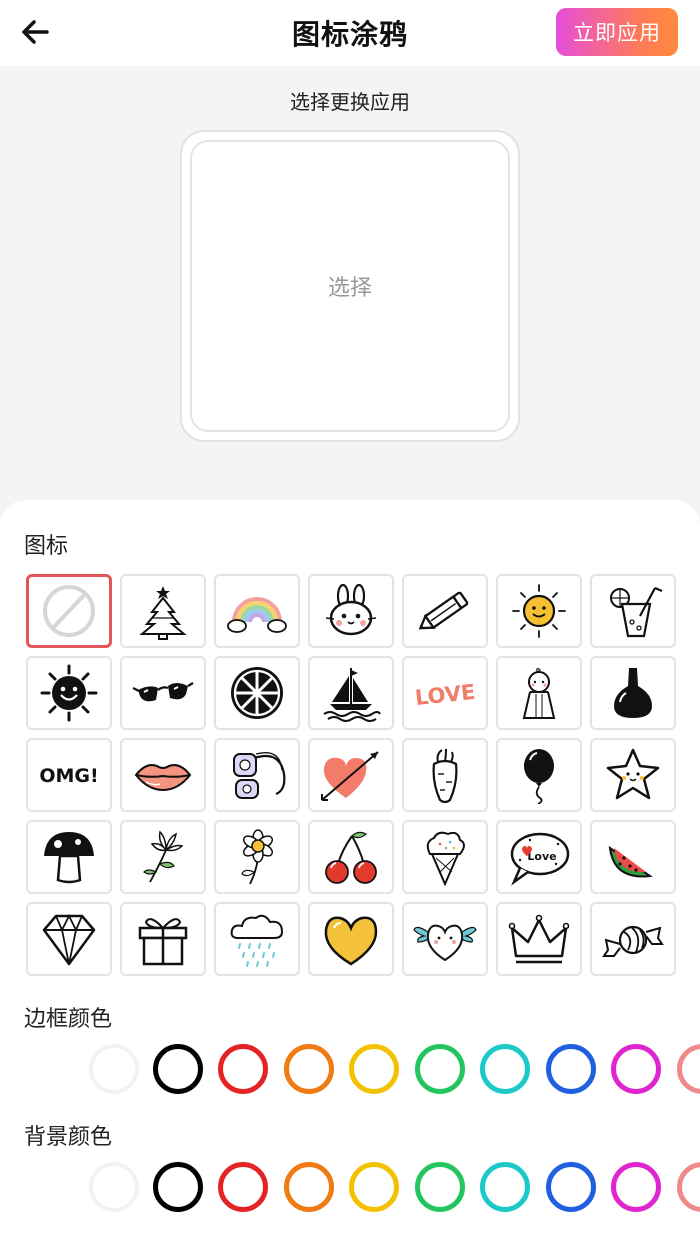  I want to click on candy-icon, so click(633, 941).